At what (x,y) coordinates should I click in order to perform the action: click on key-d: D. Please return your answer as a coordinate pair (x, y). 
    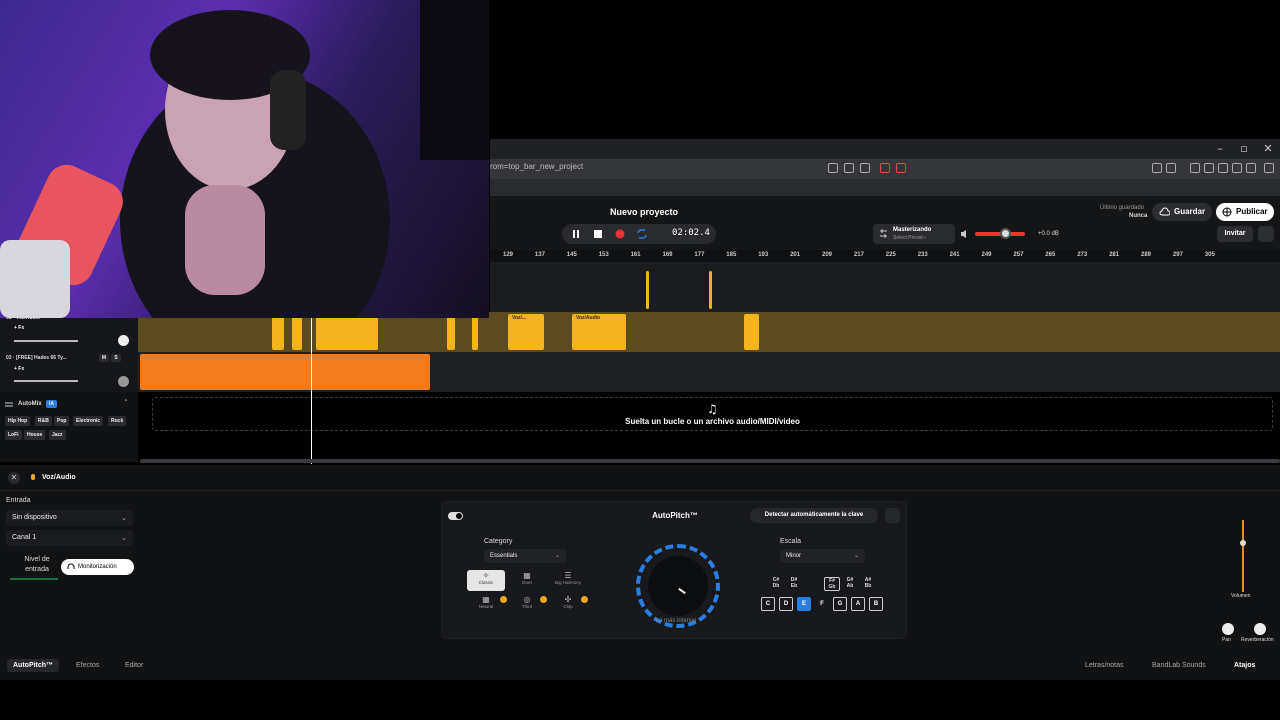
    Looking at the image, I should click on (786, 604).